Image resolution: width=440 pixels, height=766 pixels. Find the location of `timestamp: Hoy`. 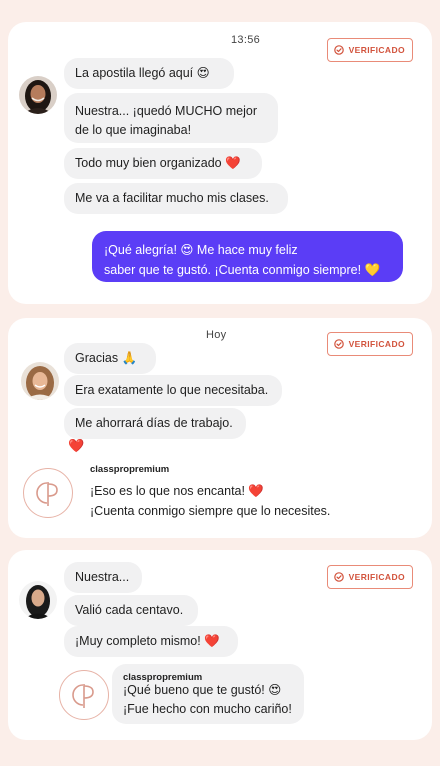

timestamp: Hoy is located at coordinates (216, 335).